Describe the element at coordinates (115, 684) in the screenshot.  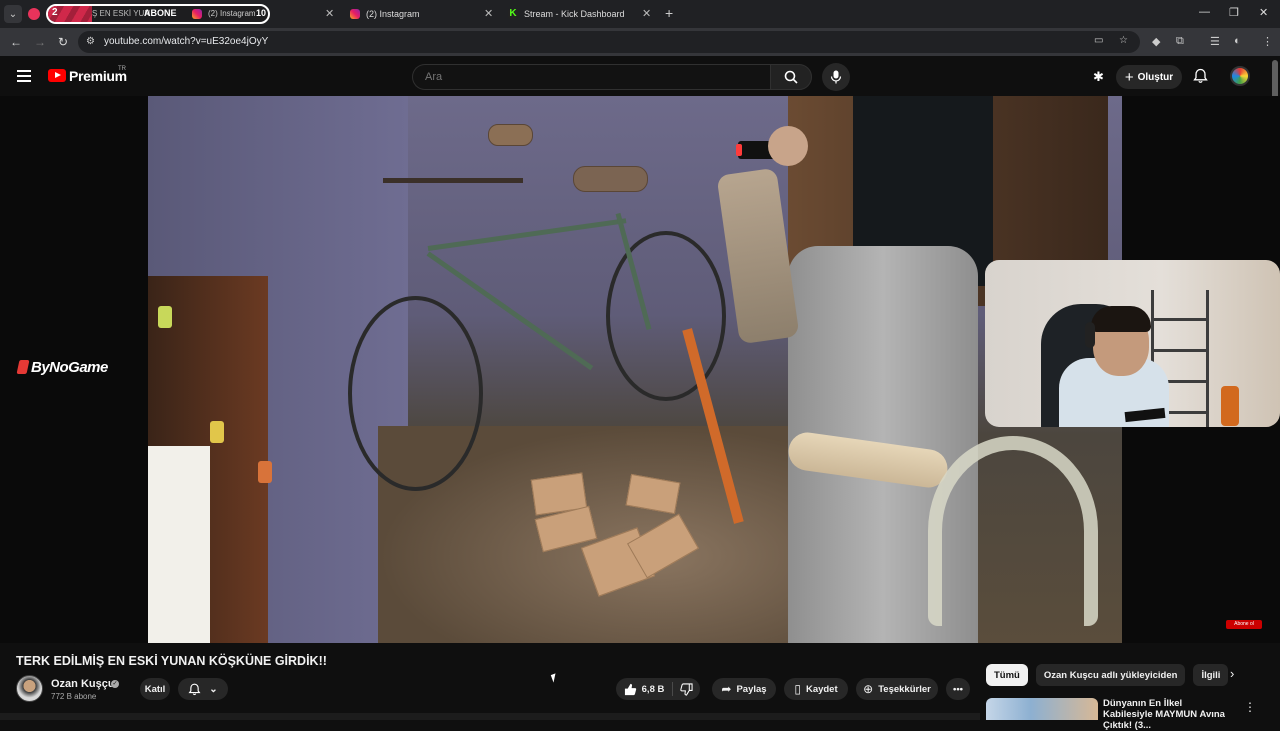
I see `verified-icon: ✓` at that location.